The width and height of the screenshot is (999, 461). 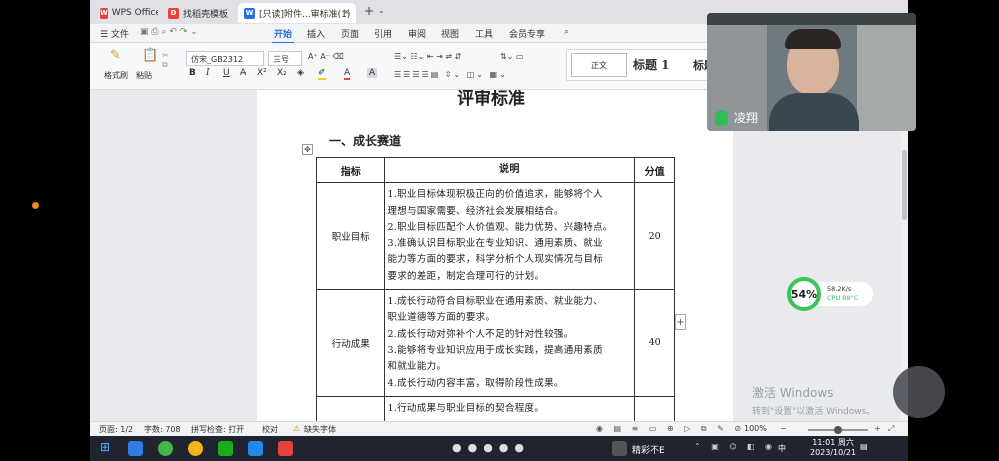 What do you see at coordinates (322, 74) in the screenshot?
I see `highlight-icon: ✐` at bounding box center [322, 74].